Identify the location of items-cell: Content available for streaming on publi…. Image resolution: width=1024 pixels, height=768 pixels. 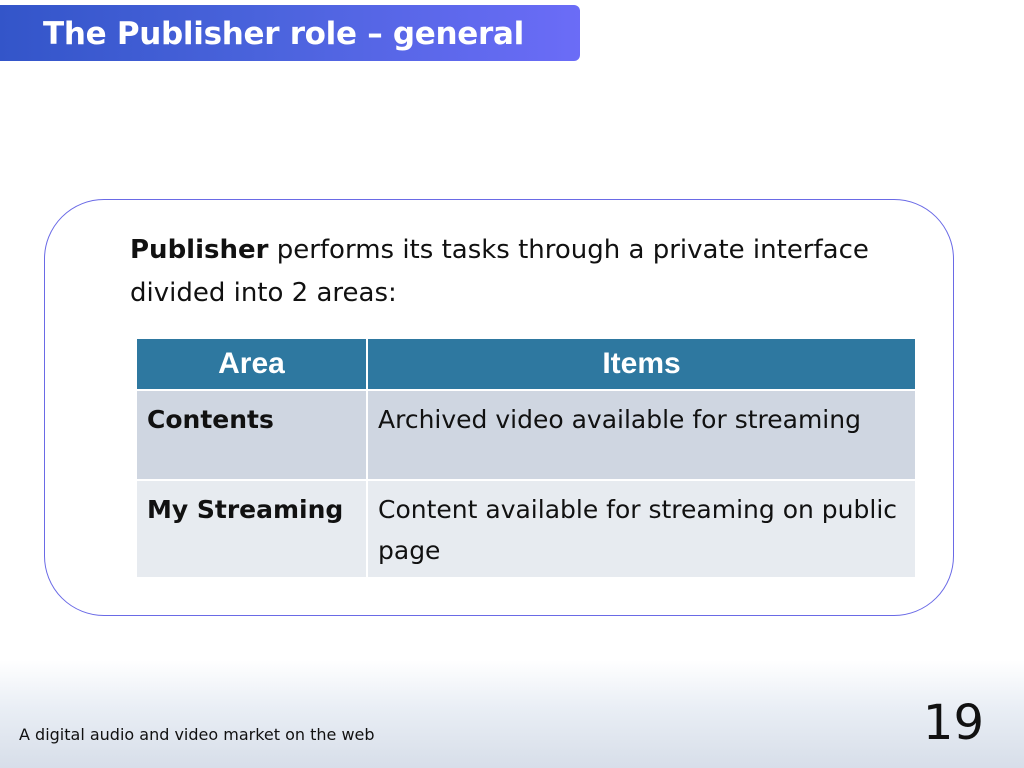
(641, 529).